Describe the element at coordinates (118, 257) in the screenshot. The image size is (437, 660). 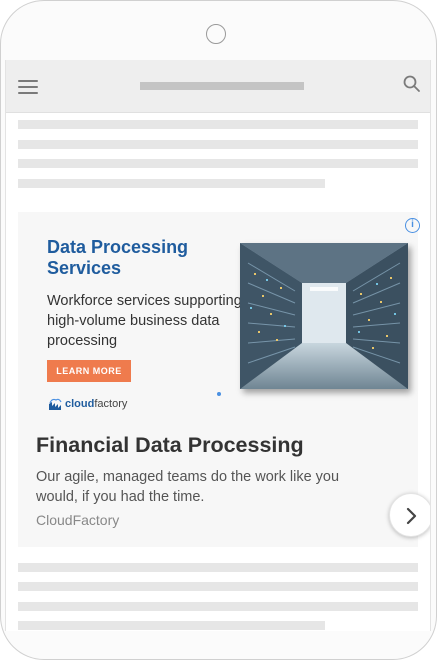
I see `ad-creative-title: Data Processing Services` at that location.